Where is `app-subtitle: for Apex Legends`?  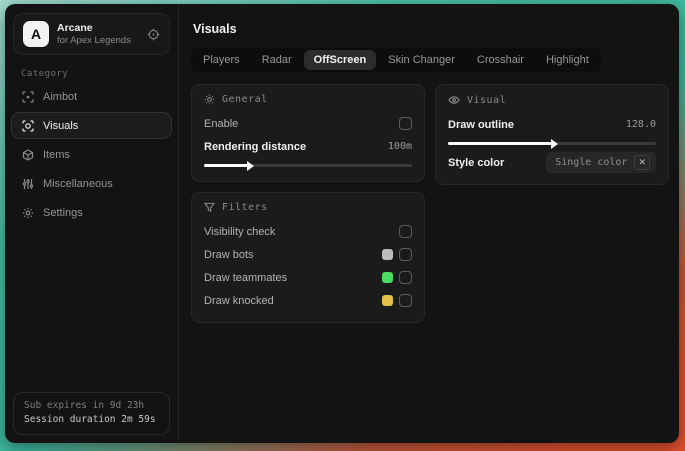
app-subtitle: for Apex Legends is located at coordinates (94, 40).